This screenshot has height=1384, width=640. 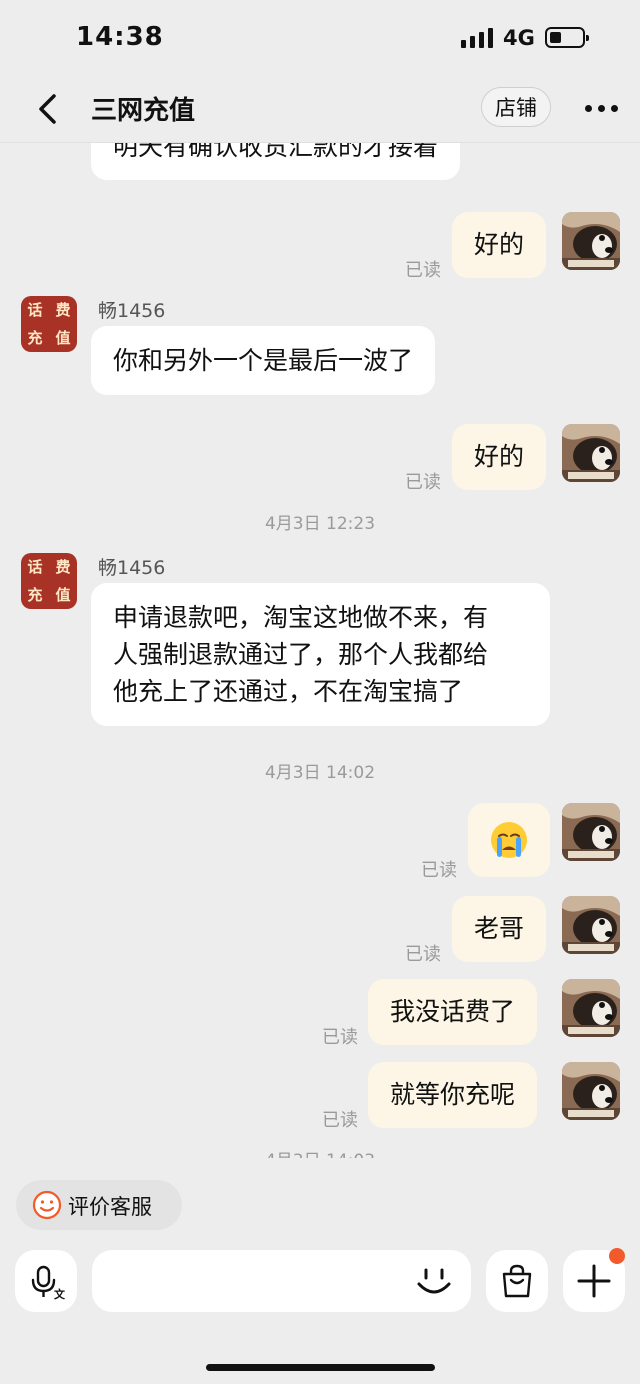 What do you see at coordinates (120, 37) in the screenshot?
I see `status-time: 14:38` at bounding box center [120, 37].